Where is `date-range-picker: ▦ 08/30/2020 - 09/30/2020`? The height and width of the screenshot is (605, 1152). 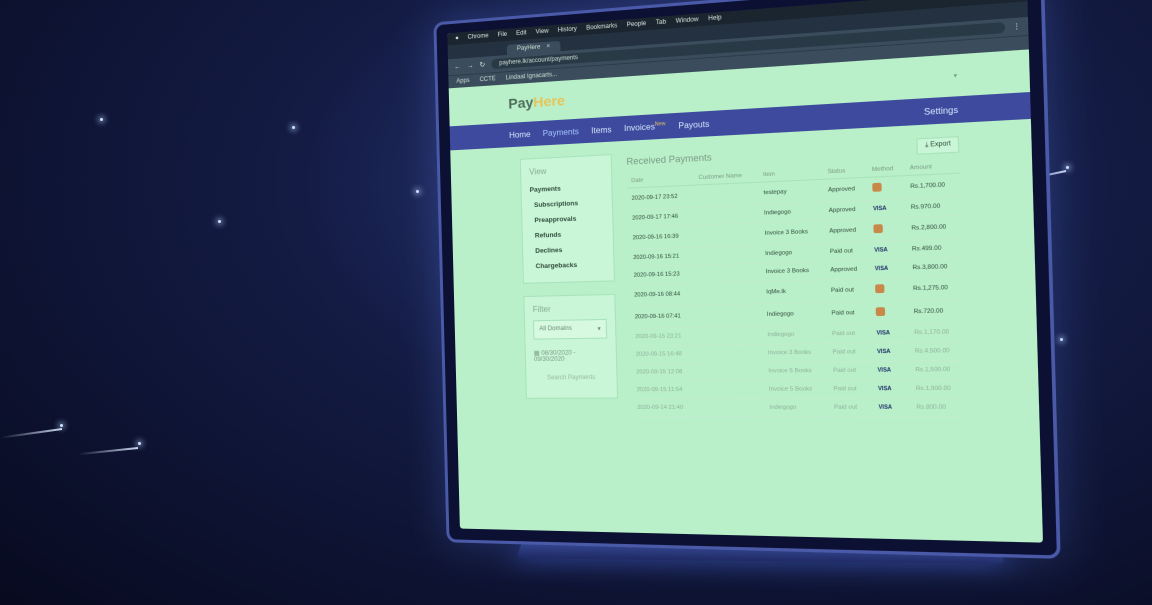
date-range-picker: ▦ 08/30/2020 - 09/30/2020 is located at coordinates (571, 356).